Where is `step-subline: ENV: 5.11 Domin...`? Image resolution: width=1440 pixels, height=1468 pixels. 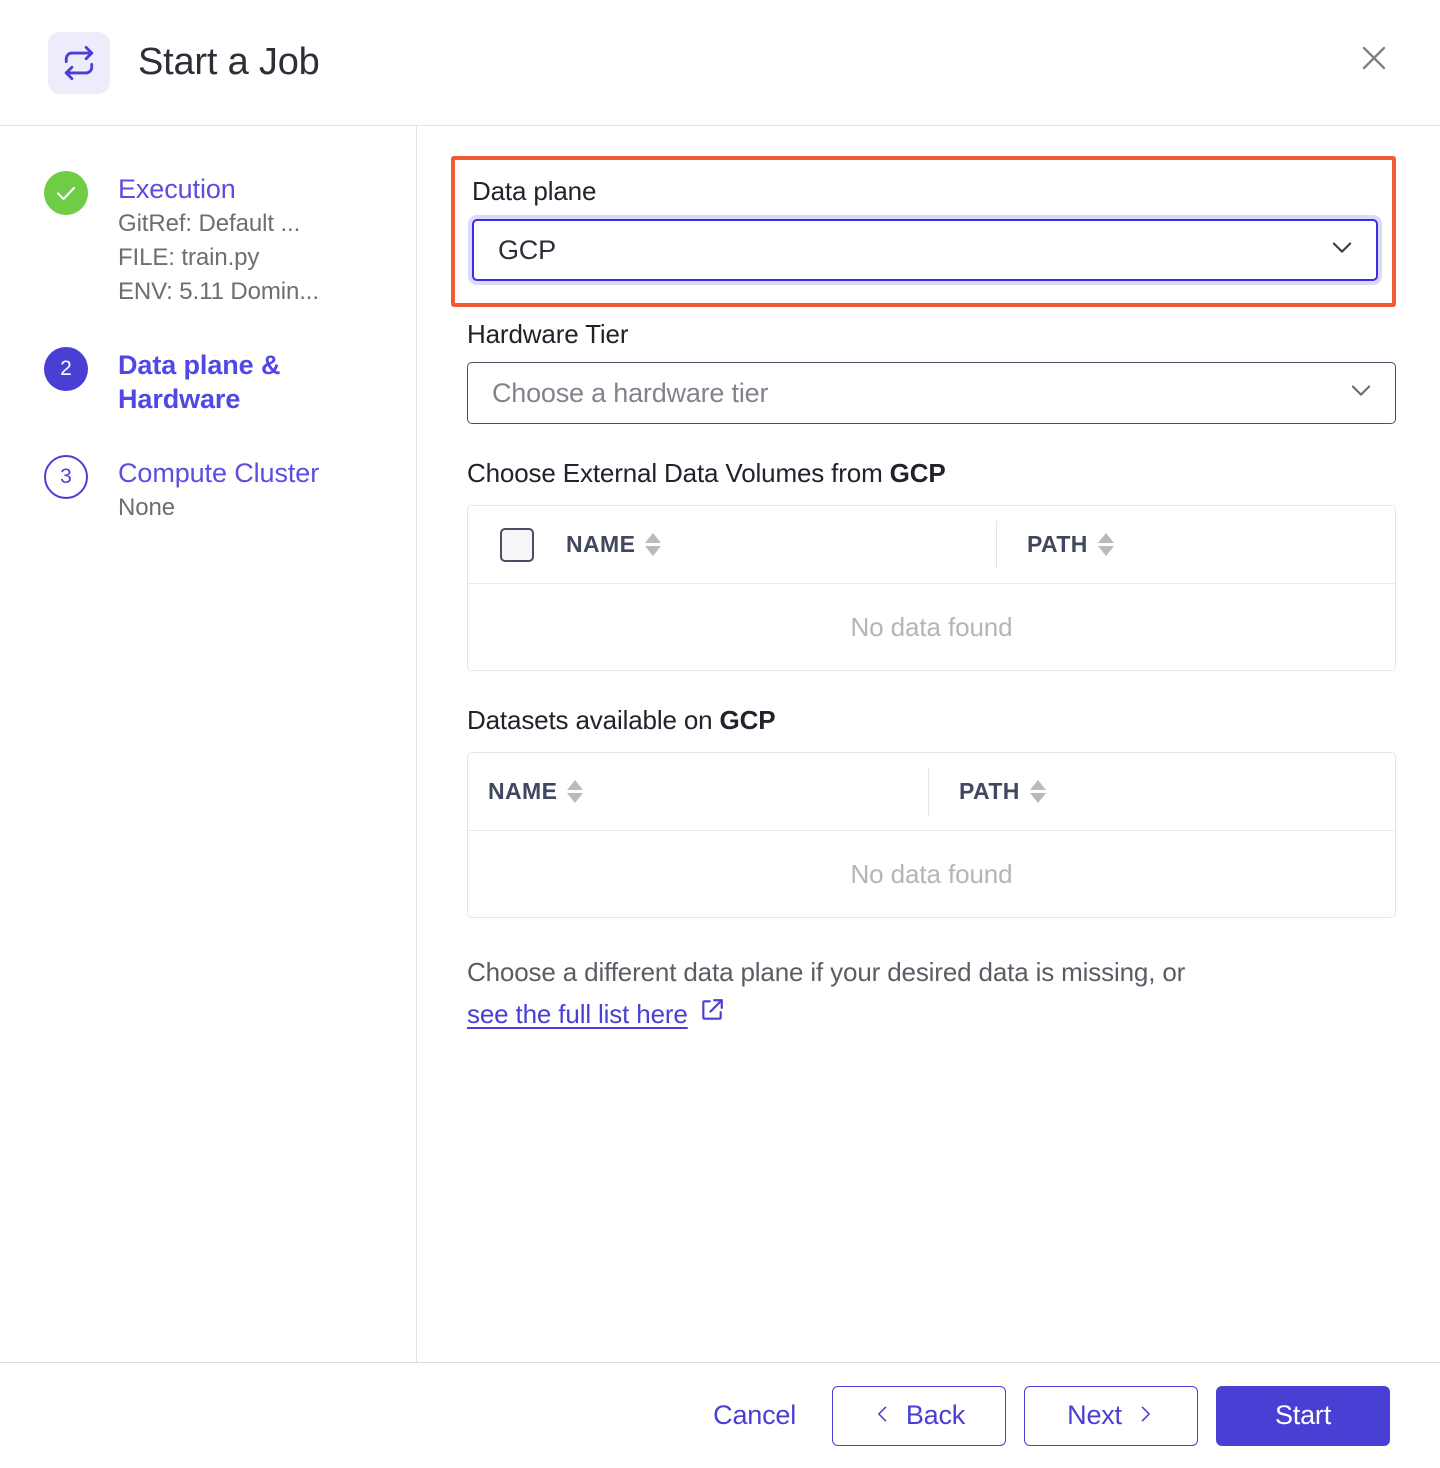
step-subline: ENV: 5.11 Domin... is located at coordinates (218, 292).